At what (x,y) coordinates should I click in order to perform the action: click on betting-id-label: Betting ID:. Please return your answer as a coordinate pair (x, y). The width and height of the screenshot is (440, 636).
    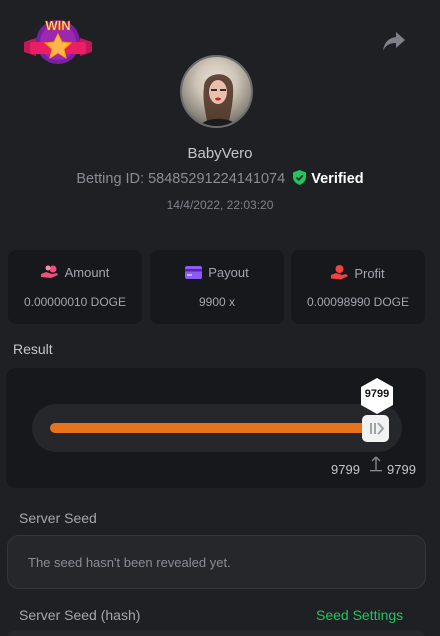
    Looking at the image, I should click on (110, 179).